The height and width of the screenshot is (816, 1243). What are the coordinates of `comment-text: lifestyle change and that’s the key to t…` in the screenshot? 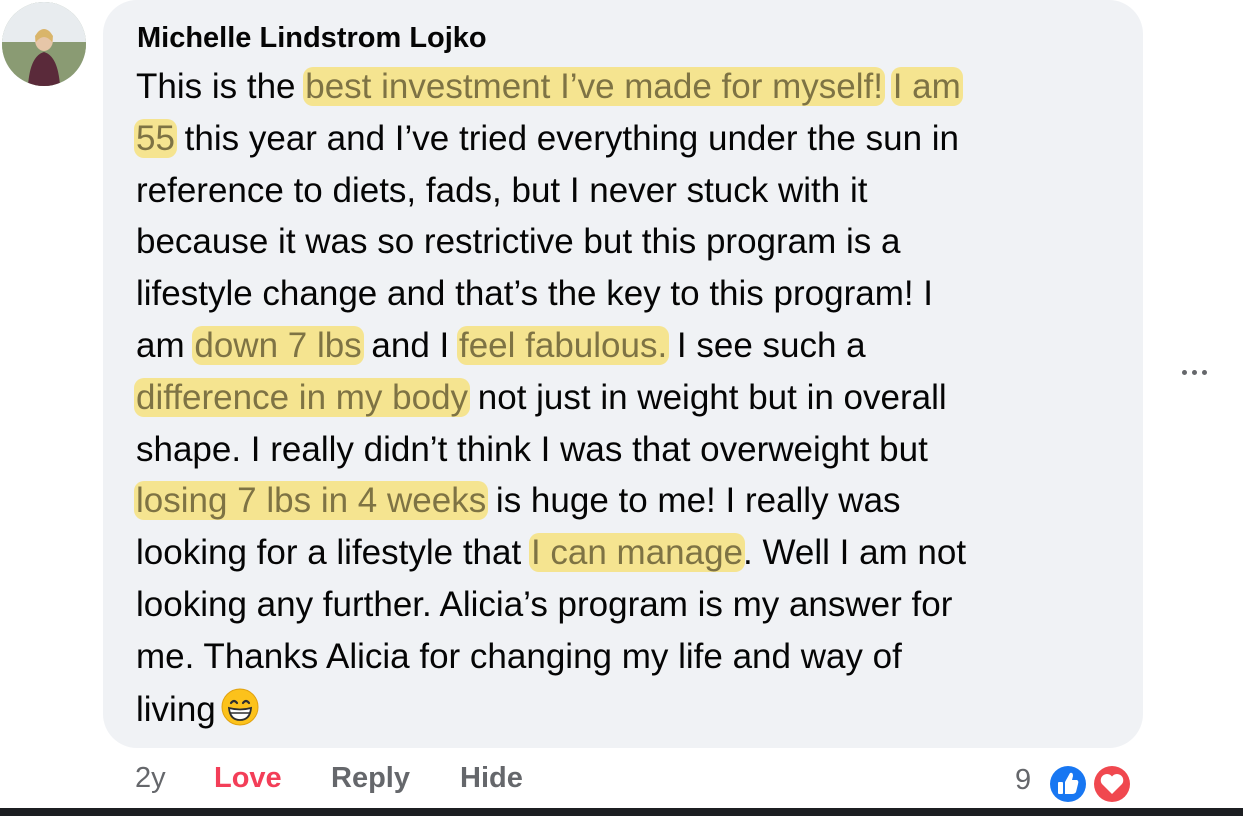 It's located at (535, 294).